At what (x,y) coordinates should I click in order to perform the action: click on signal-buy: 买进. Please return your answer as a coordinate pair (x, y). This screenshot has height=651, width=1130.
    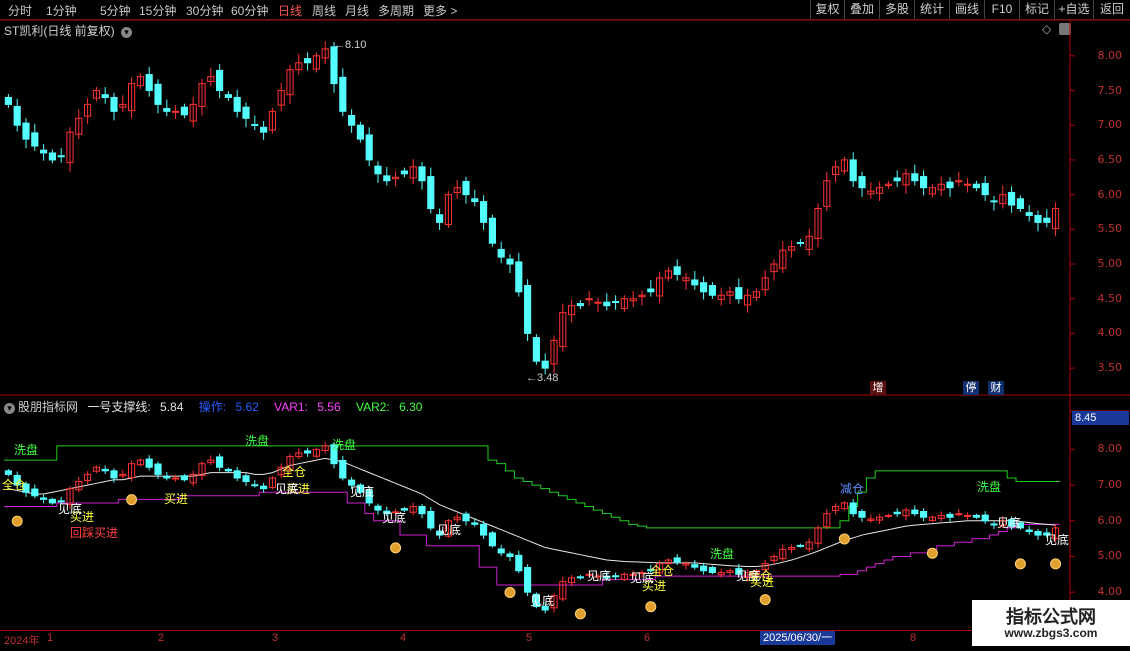
    Looking at the image, I should click on (176, 499).